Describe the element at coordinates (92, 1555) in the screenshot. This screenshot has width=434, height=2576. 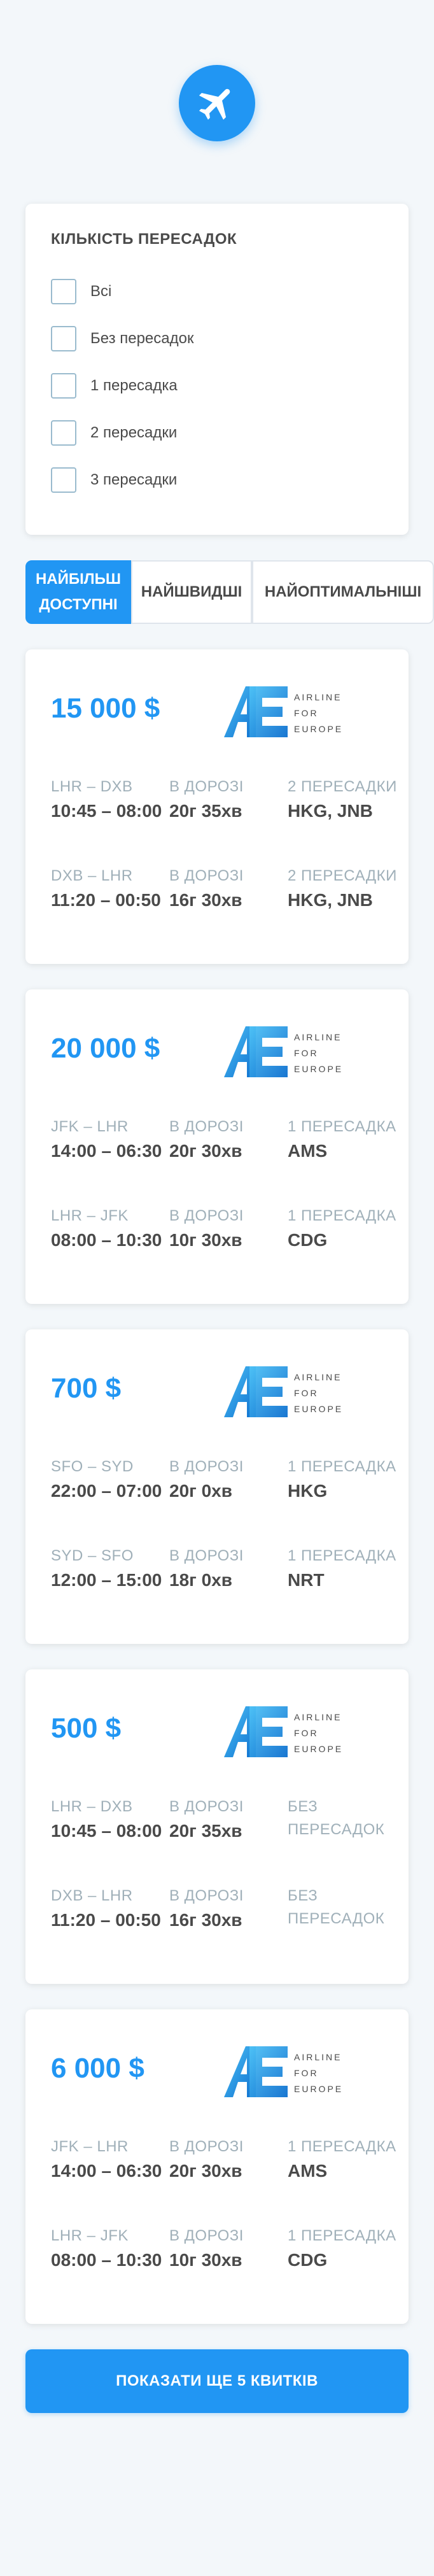
I see `route-label: SYD – SFO` at that location.